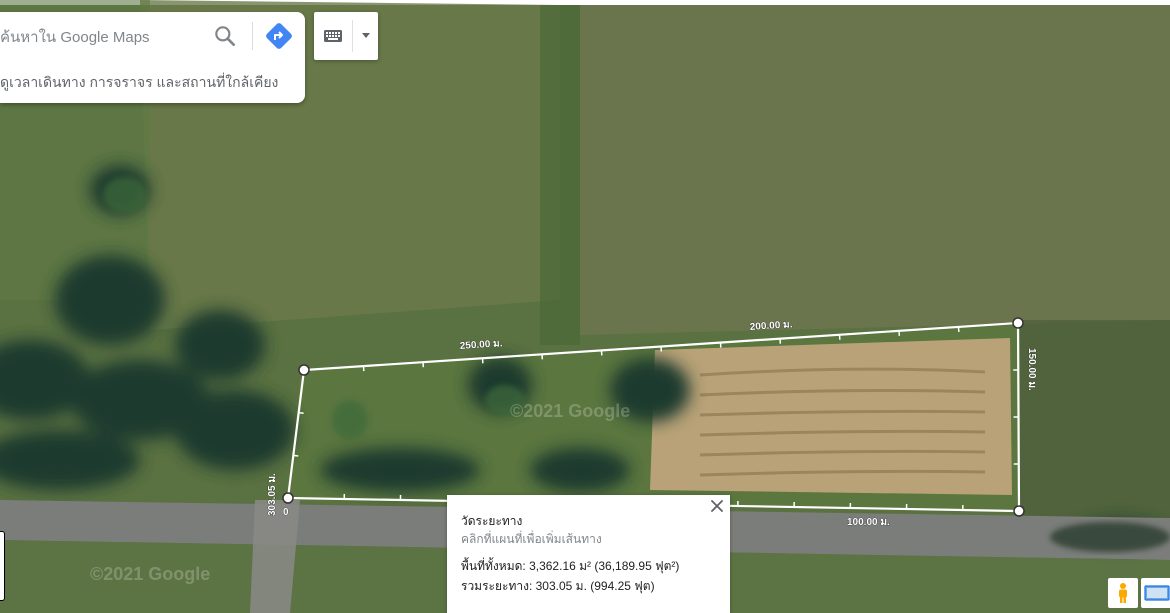 The height and width of the screenshot is (613, 1170). What do you see at coordinates (225, 36) in the screenshot?
I see `search-icon` at bounding box center [225, 36].